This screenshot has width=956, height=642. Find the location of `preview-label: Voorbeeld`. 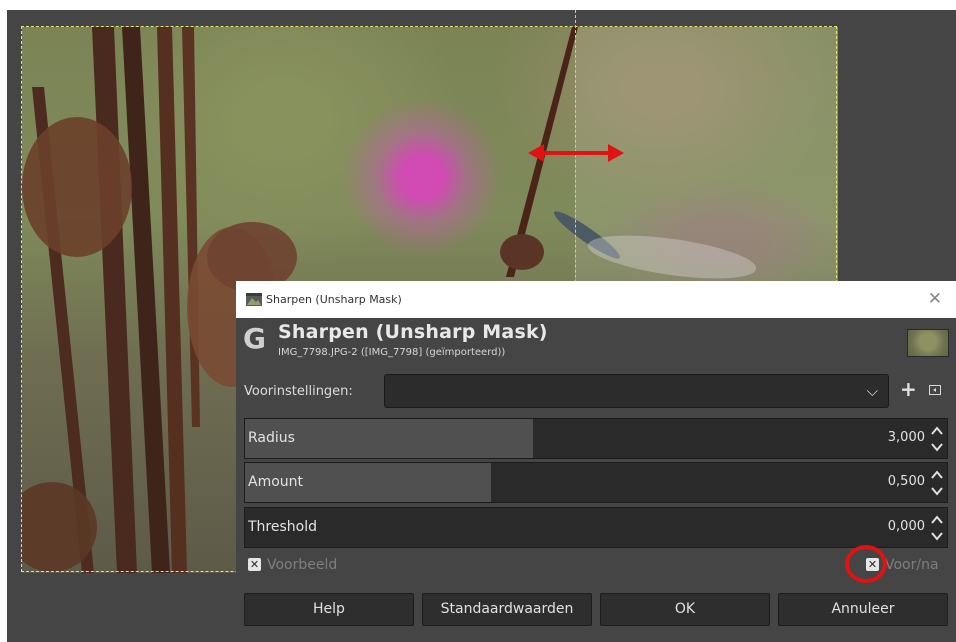

preview-label: Voorbeeld is located at coordinates (302, 565).